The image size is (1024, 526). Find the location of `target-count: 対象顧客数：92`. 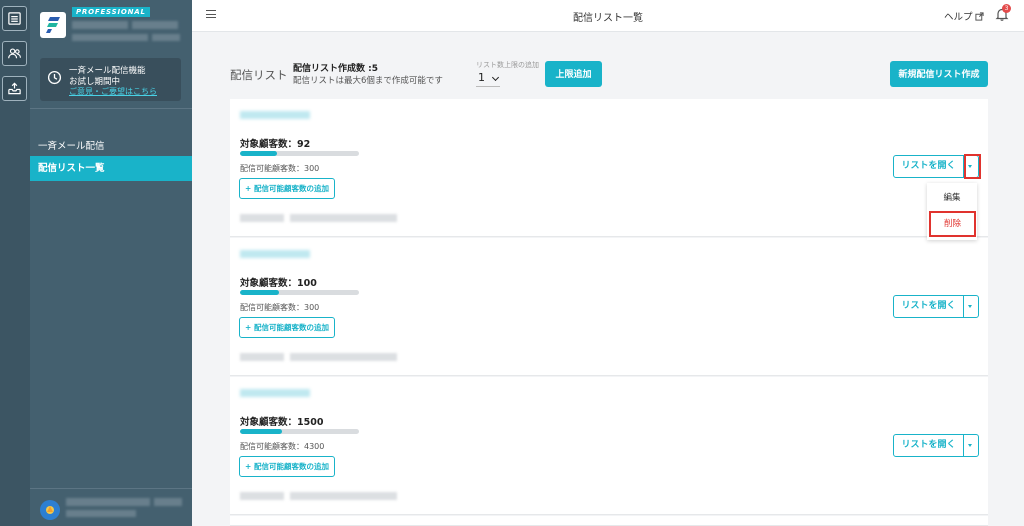

target-count: 対象顧客数：92 is located at coordinates (275, 144).